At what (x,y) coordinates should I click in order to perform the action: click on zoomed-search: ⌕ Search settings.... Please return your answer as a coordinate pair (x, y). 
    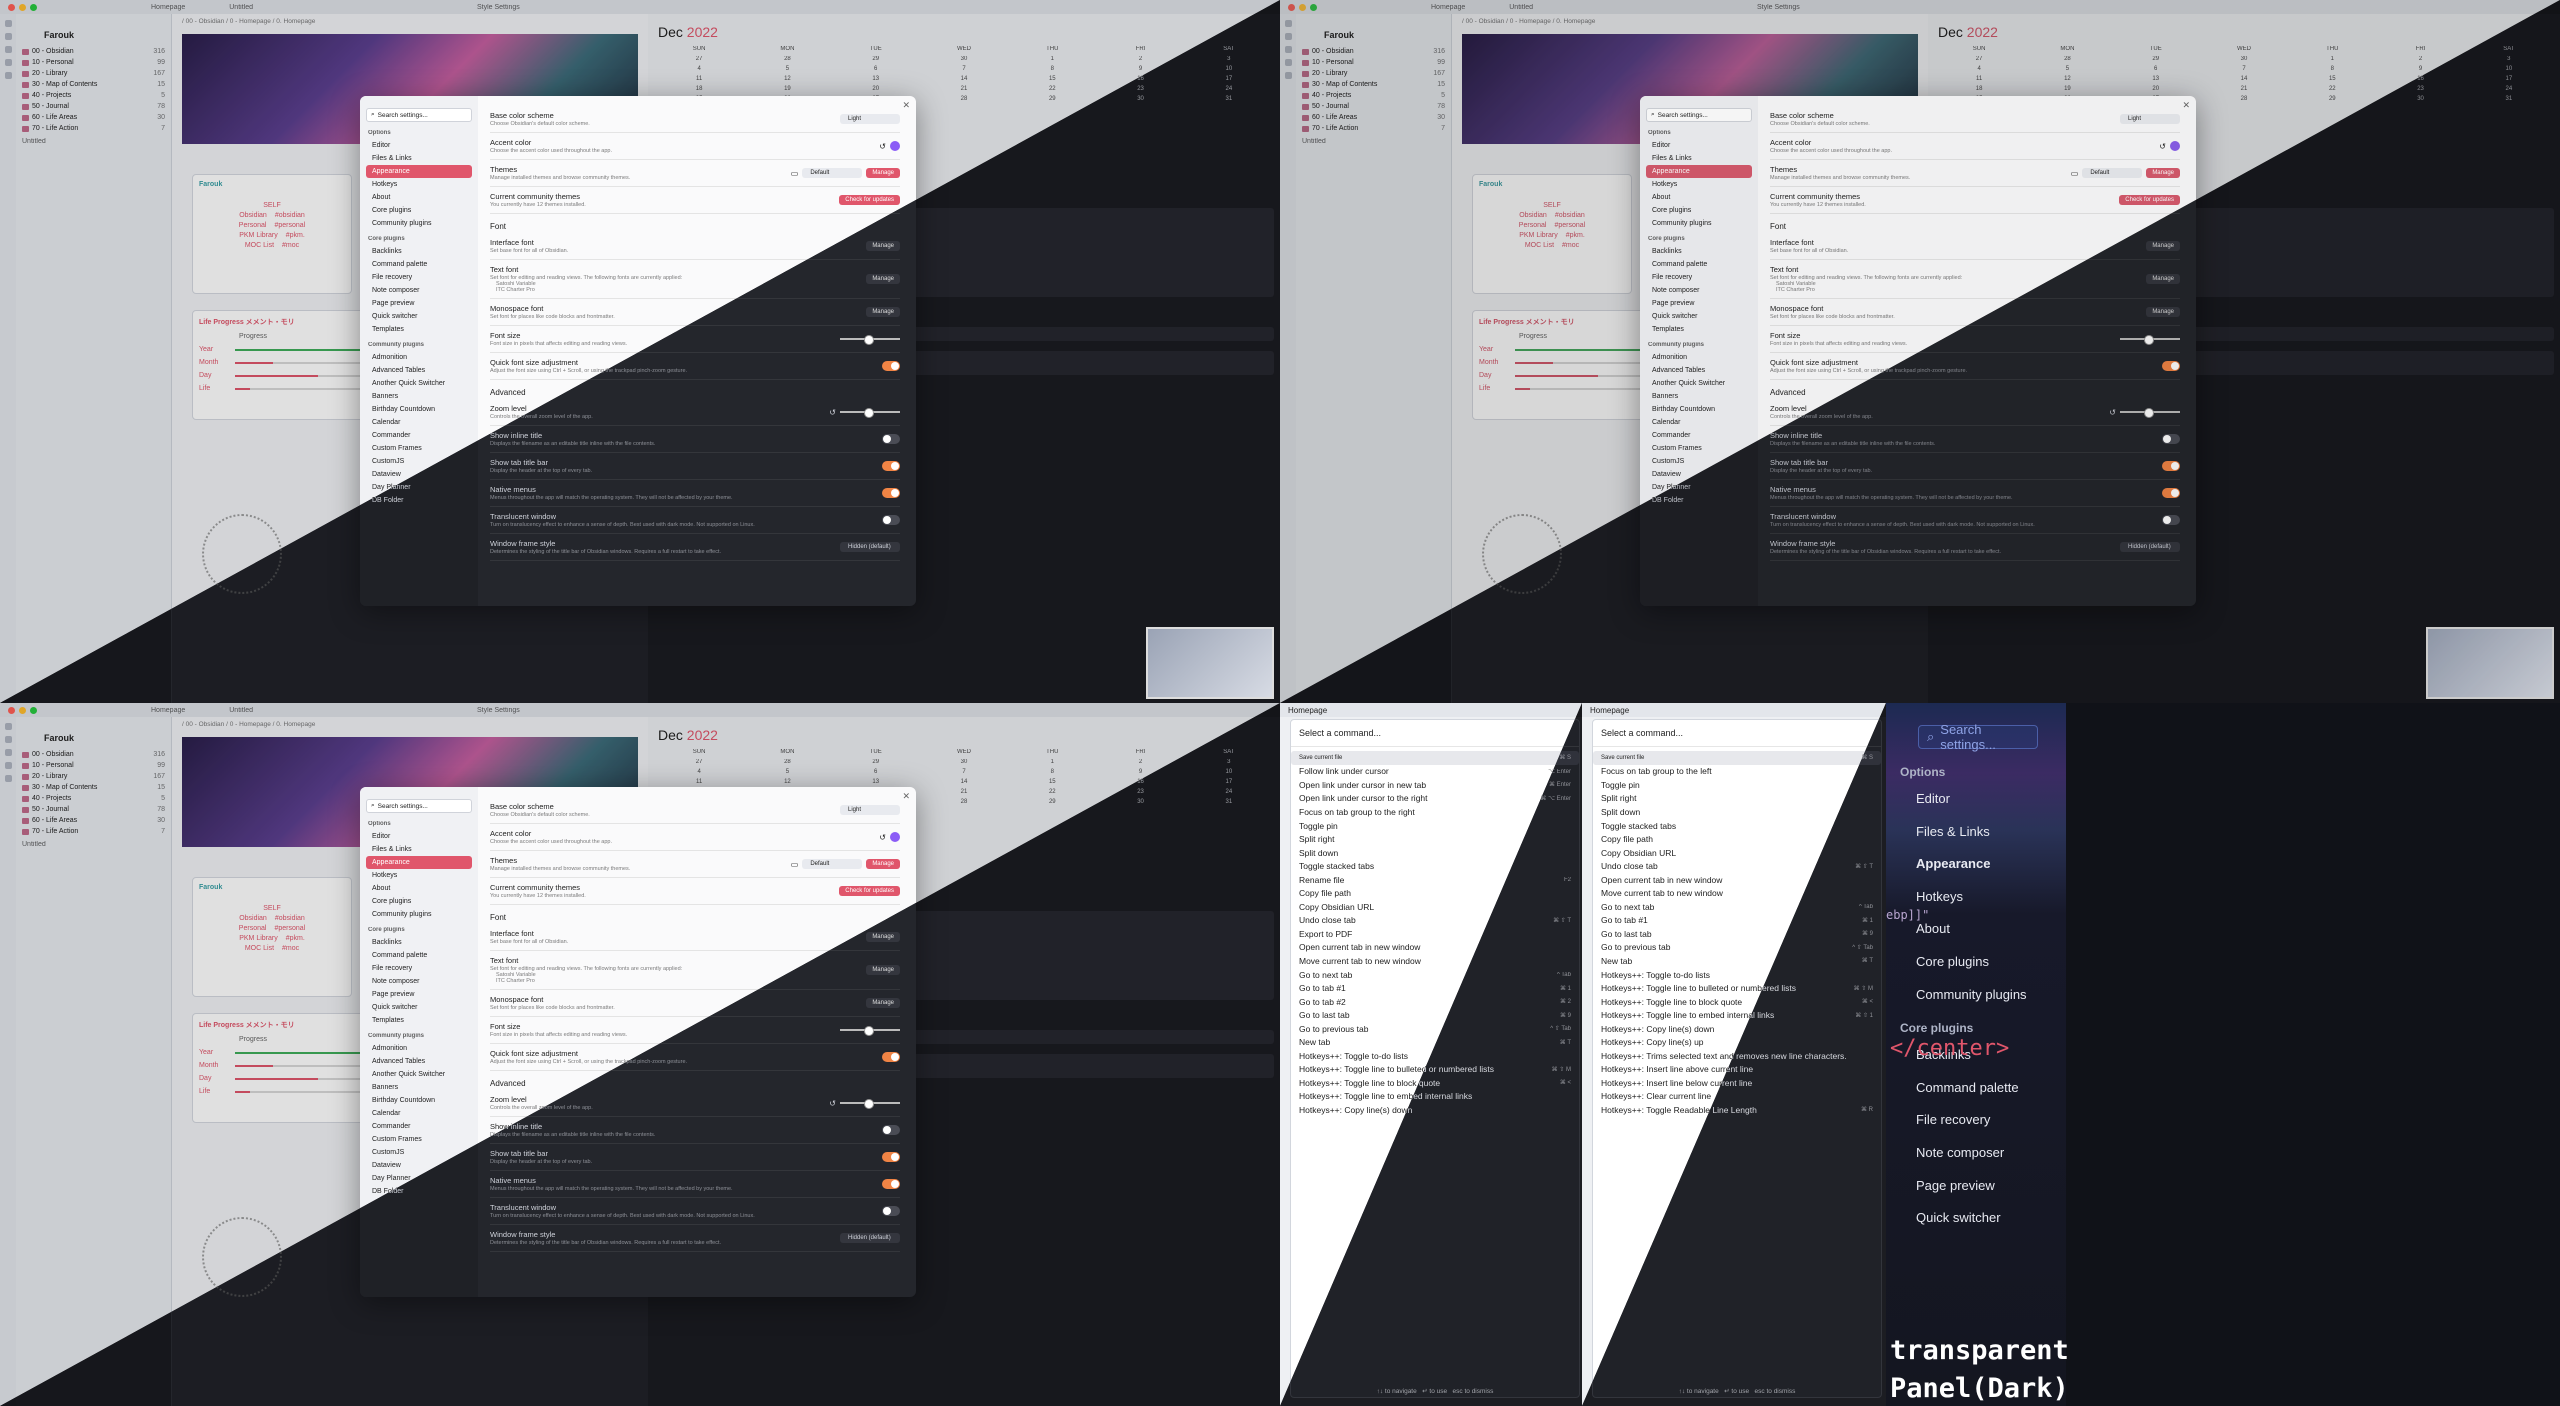
    Looking at the image, I should click on (1978, 737).